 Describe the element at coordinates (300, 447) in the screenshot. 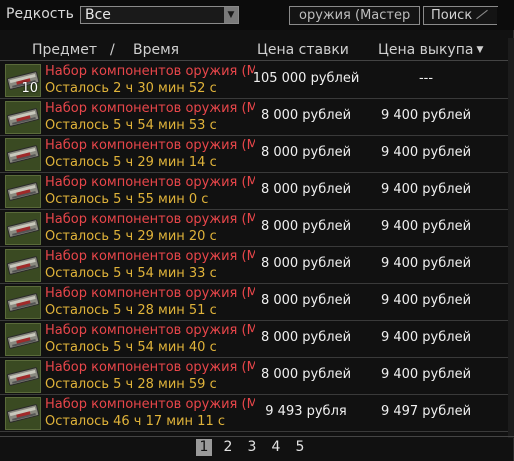

I see `page-5: 5` at that location.